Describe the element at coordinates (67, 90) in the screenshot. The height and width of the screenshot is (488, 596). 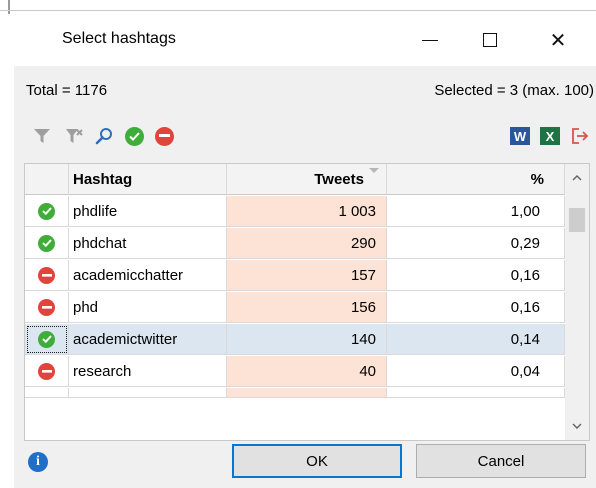
I see `total-count: Total = 1176` at that location.